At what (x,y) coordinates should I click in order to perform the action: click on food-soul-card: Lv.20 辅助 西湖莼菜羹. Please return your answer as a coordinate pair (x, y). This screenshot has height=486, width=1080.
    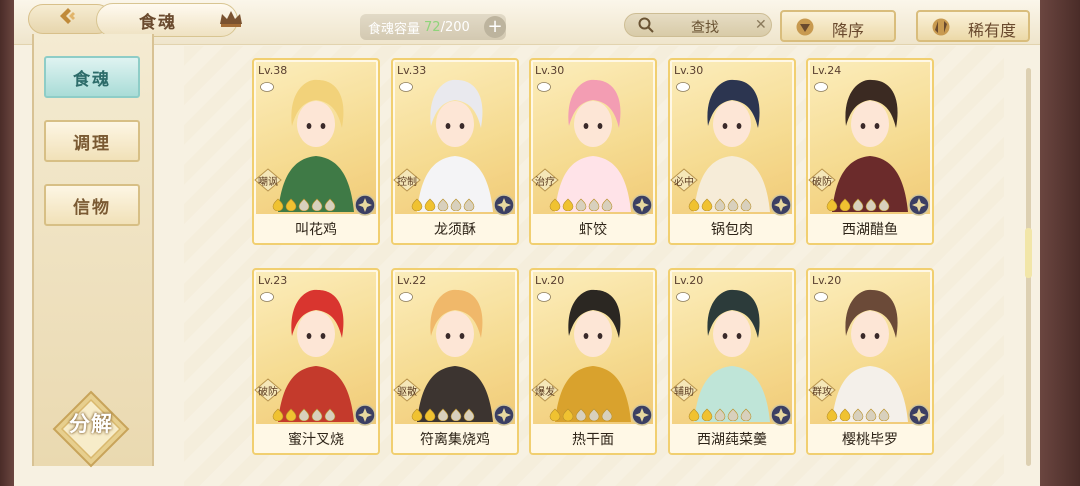
    Looking at the image, I should click on (732, 361).